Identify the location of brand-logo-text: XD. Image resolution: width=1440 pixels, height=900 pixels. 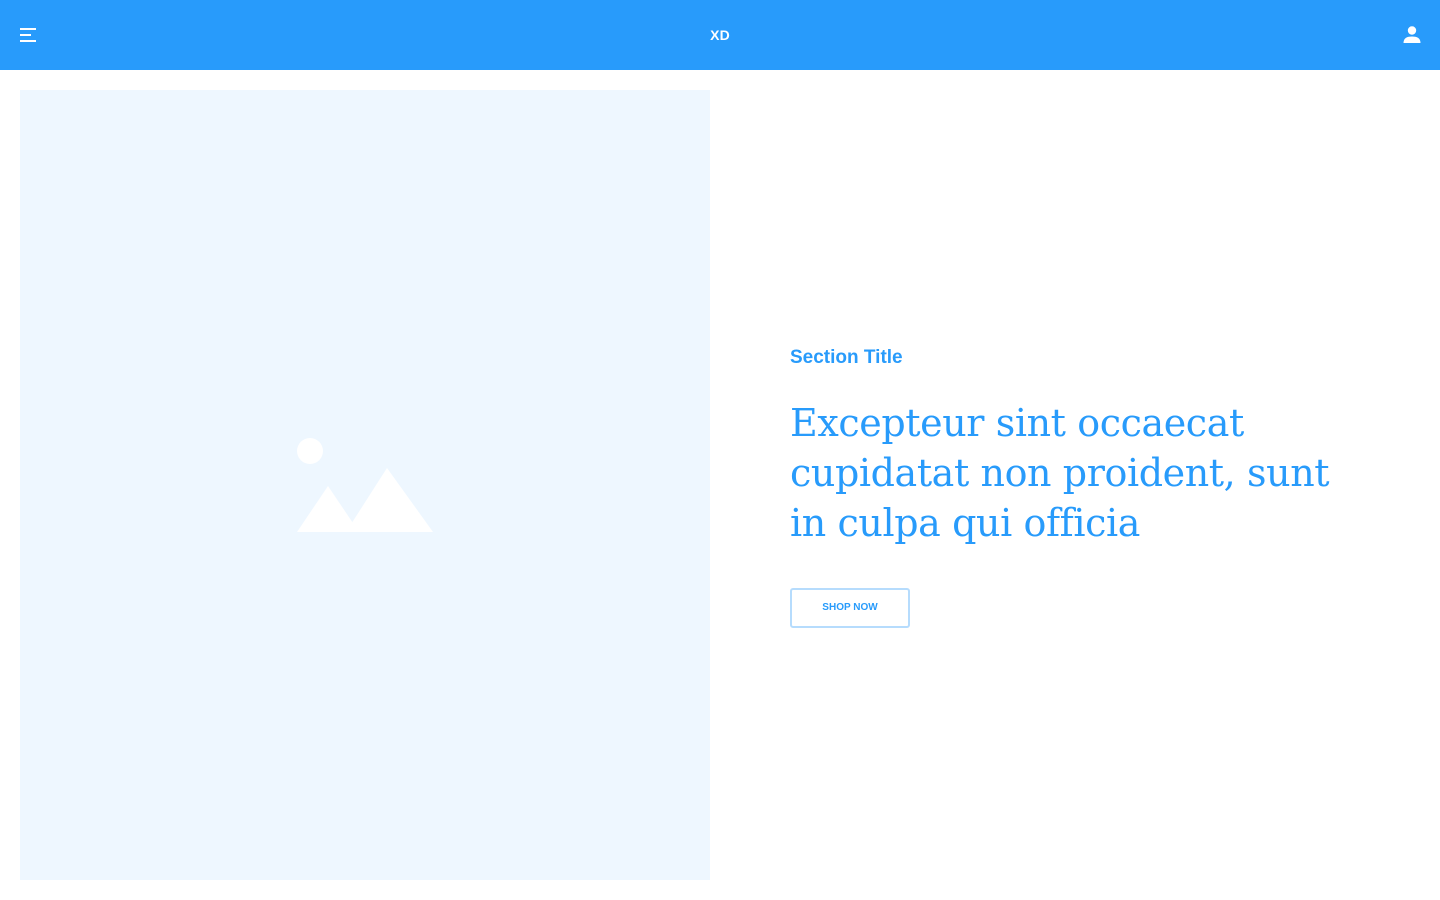
(720, 35).